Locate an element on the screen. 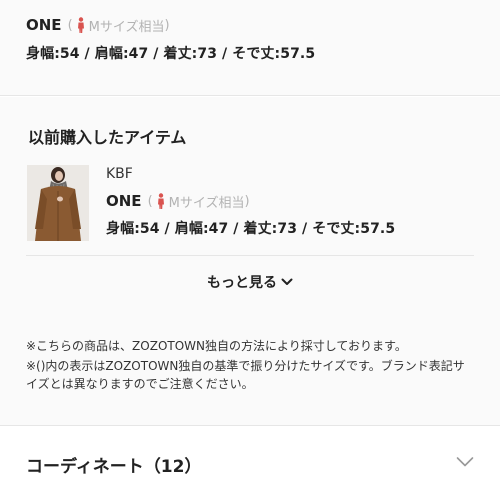  item-measurements: 身幅:54 / 肩幅:47 / 着丈:73 / そで丈:57.5 is located at coordinates (251, 229).